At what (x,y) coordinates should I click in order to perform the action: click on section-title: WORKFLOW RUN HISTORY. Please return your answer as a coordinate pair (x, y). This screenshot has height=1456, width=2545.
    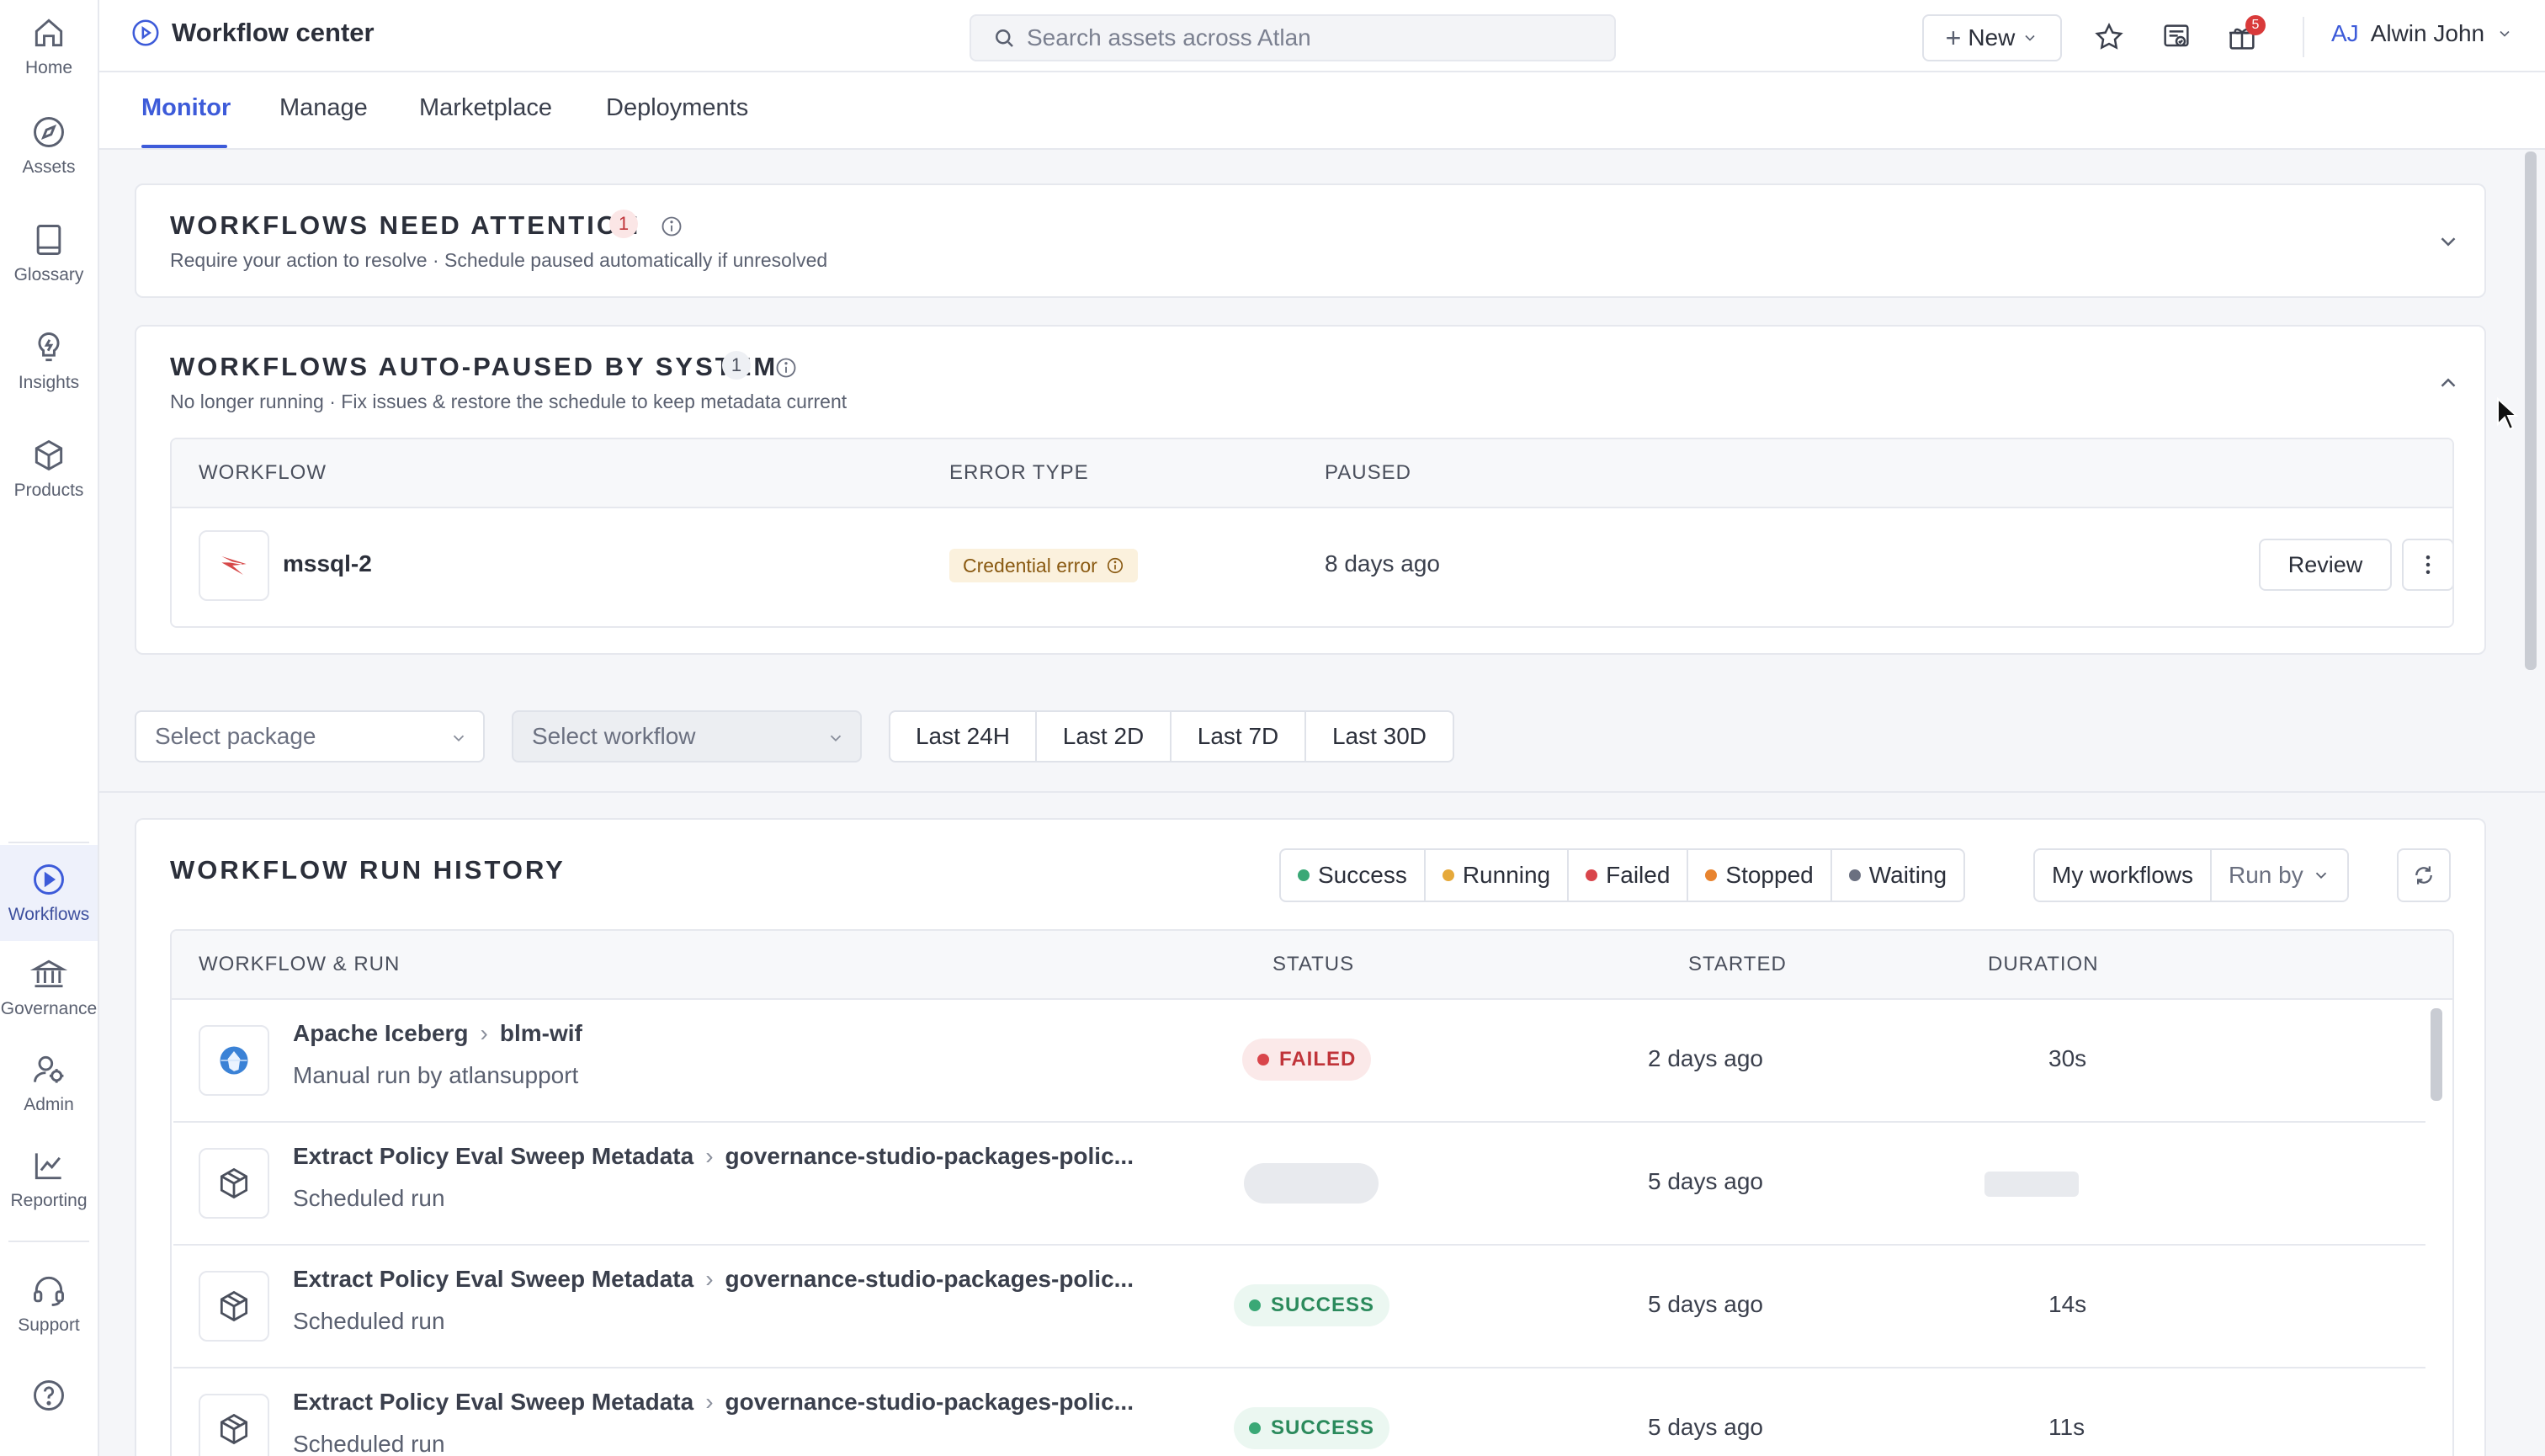
    Looking at the image, I should click on (368, 870).